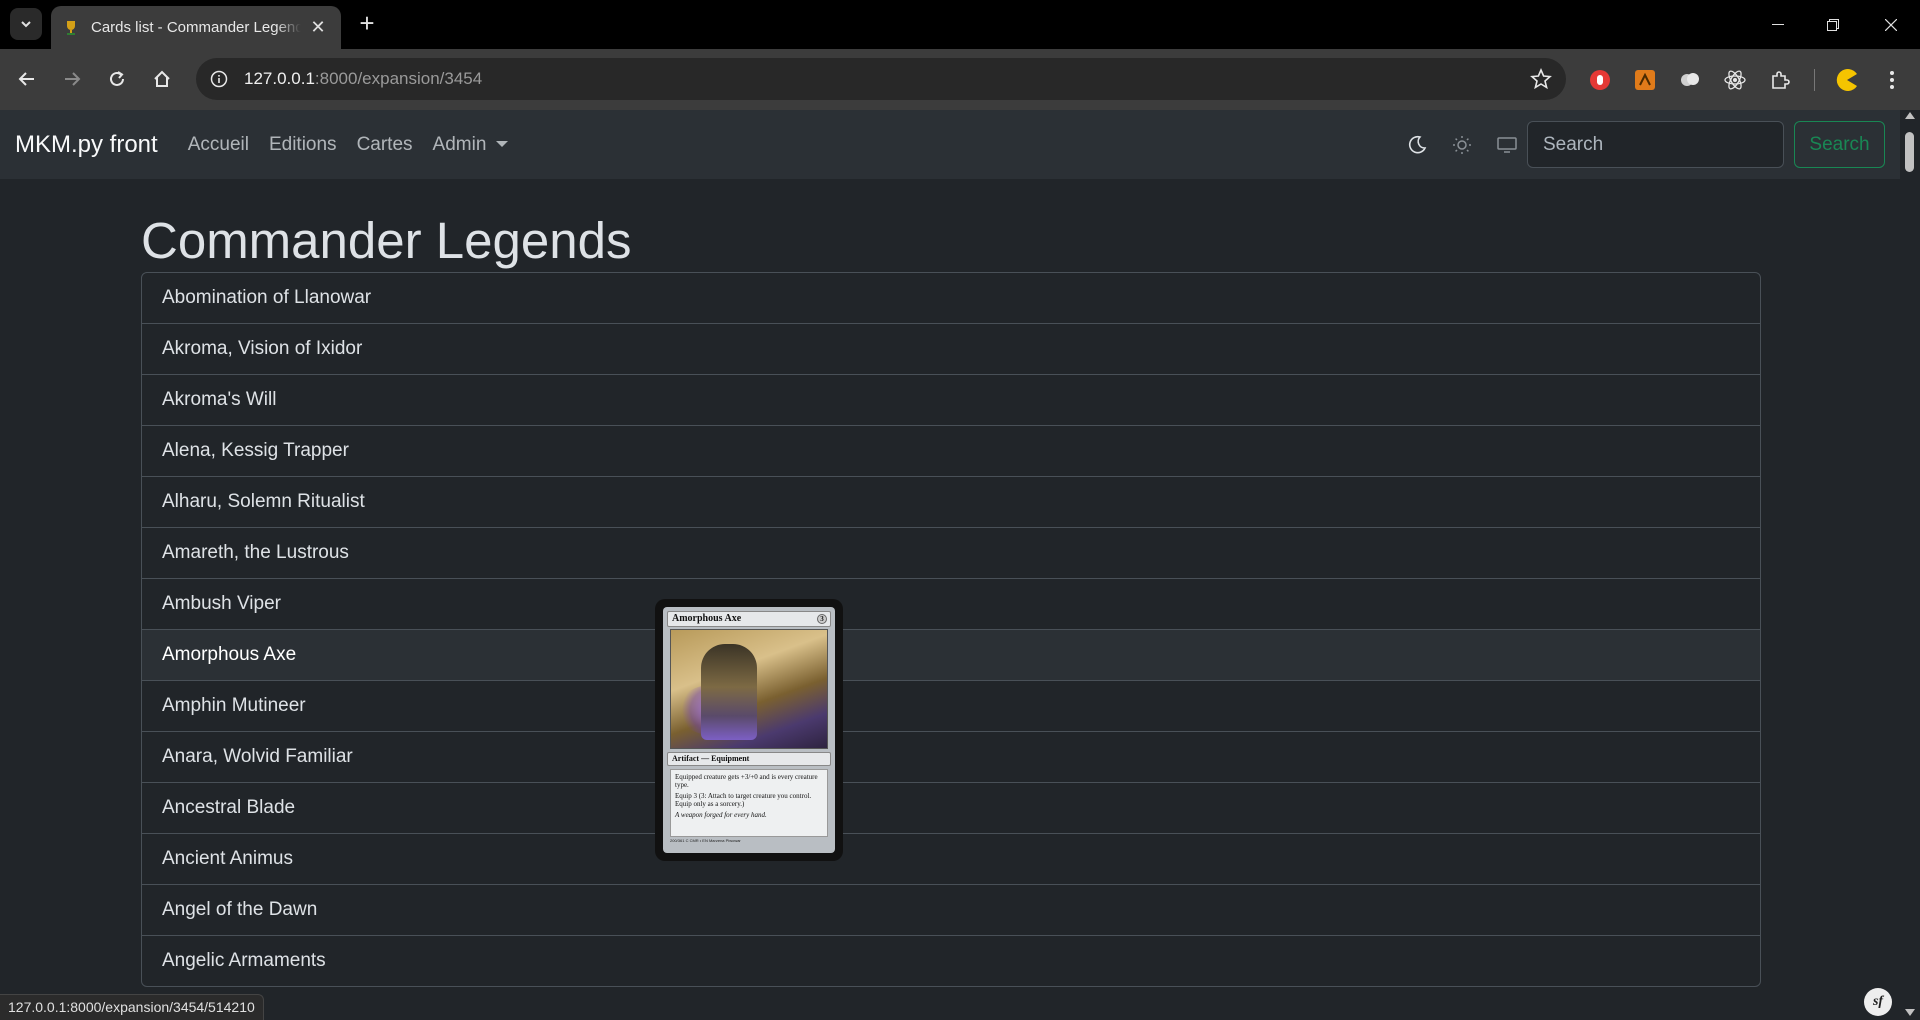 The width and height of the screenshot is (1920, 1020). I want to click on site-info-icon, so click(219, 79).